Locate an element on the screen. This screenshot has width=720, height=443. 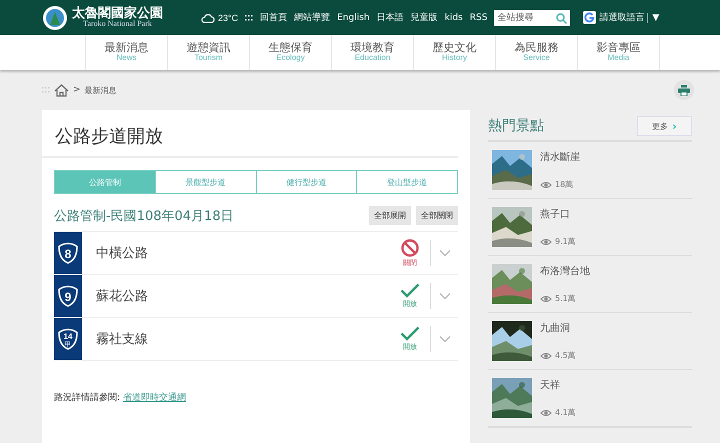
breadcrumb-item: 最新消息 is located at coordinates (100, 90).